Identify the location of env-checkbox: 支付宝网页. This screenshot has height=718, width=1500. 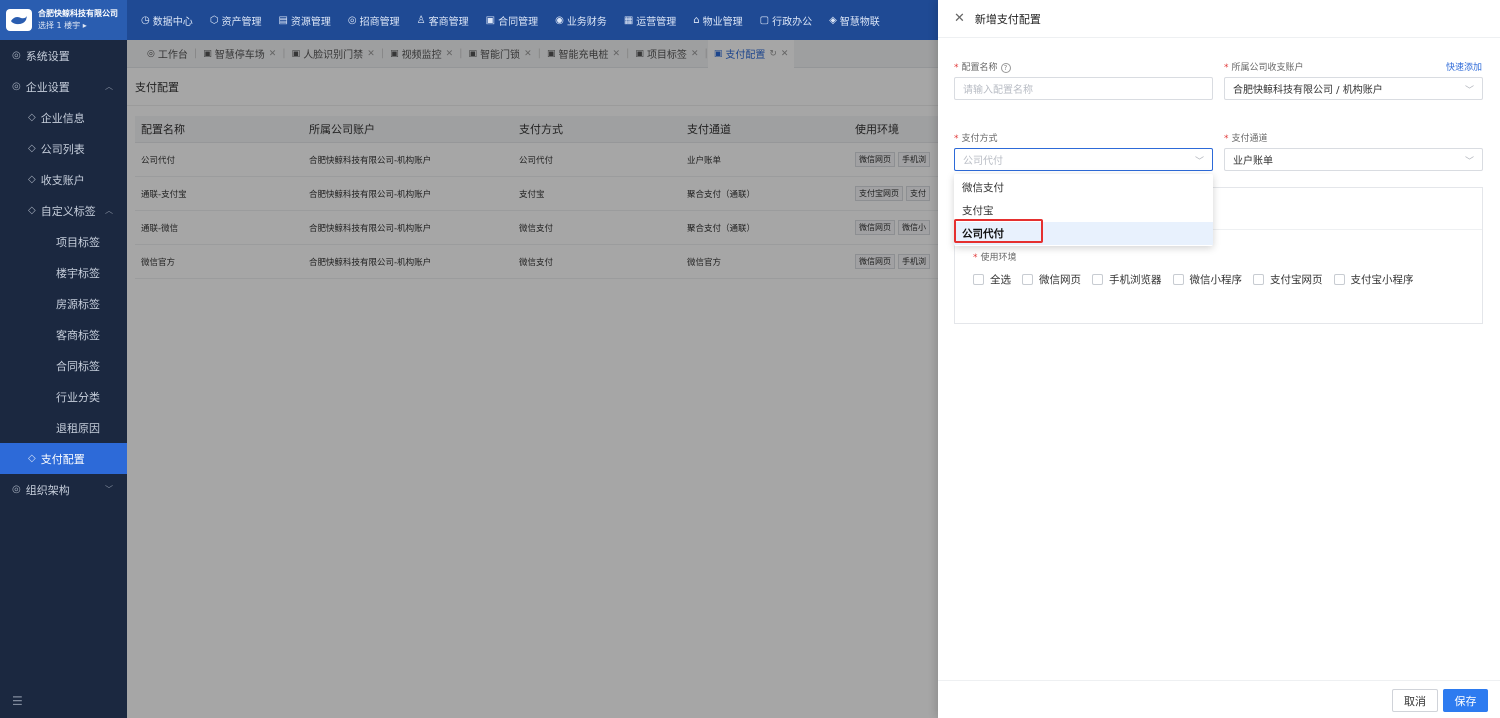
(1288, 279).